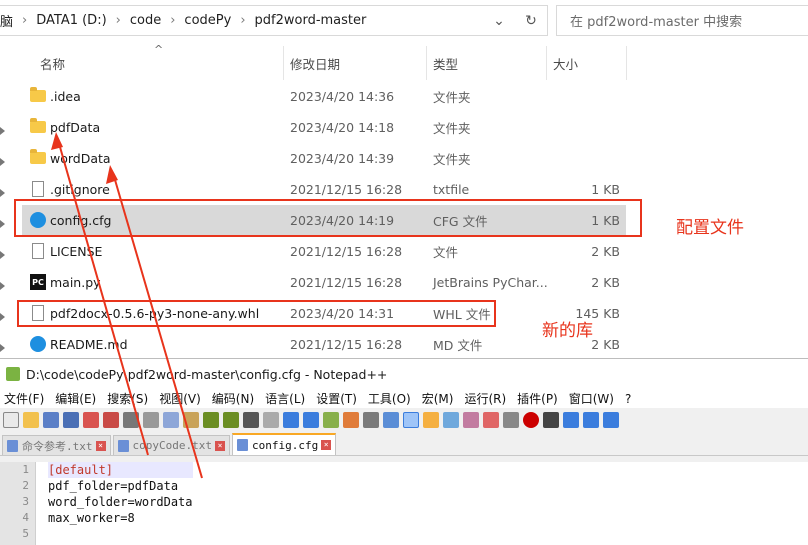  What do you see at coordinates (591, 420) in the screenshot?
I see `run-macro-multiple-icon` at bounding box center [591, 420].